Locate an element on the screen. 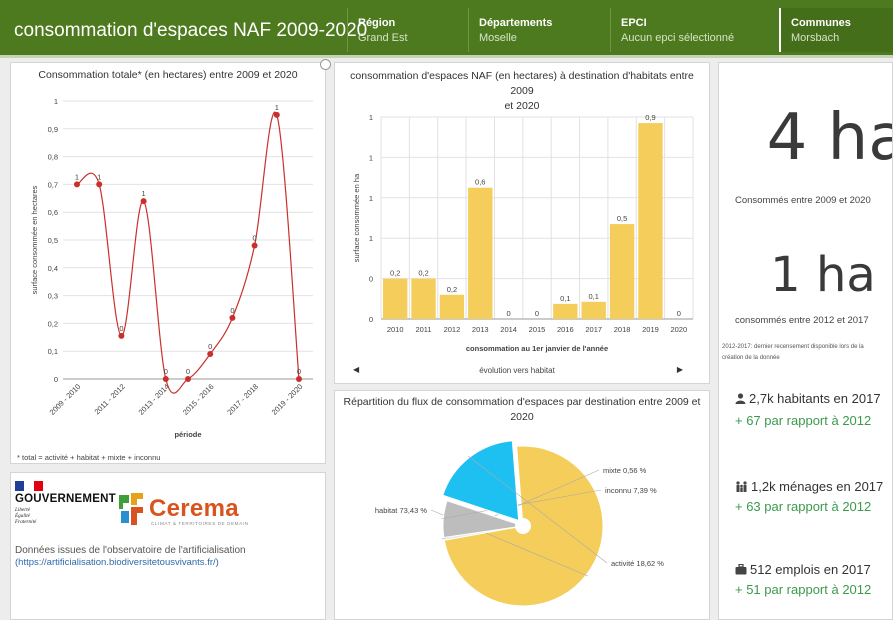 The width and height of the screenshot is (893, 620). slice-label: habitat 73,43 % is located at coordinates (401, 510).